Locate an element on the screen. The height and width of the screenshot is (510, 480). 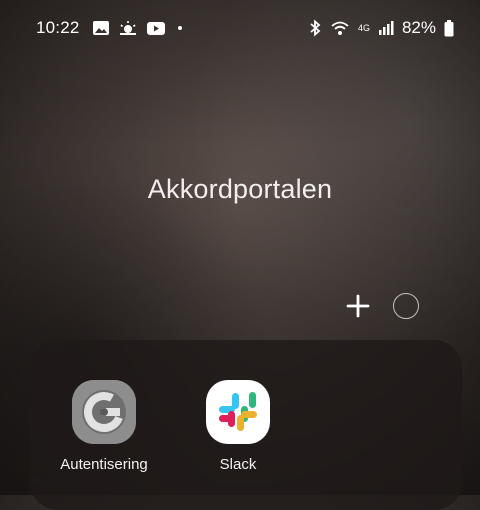
status-right: 4G 82% is located at coordinates (381, 28).